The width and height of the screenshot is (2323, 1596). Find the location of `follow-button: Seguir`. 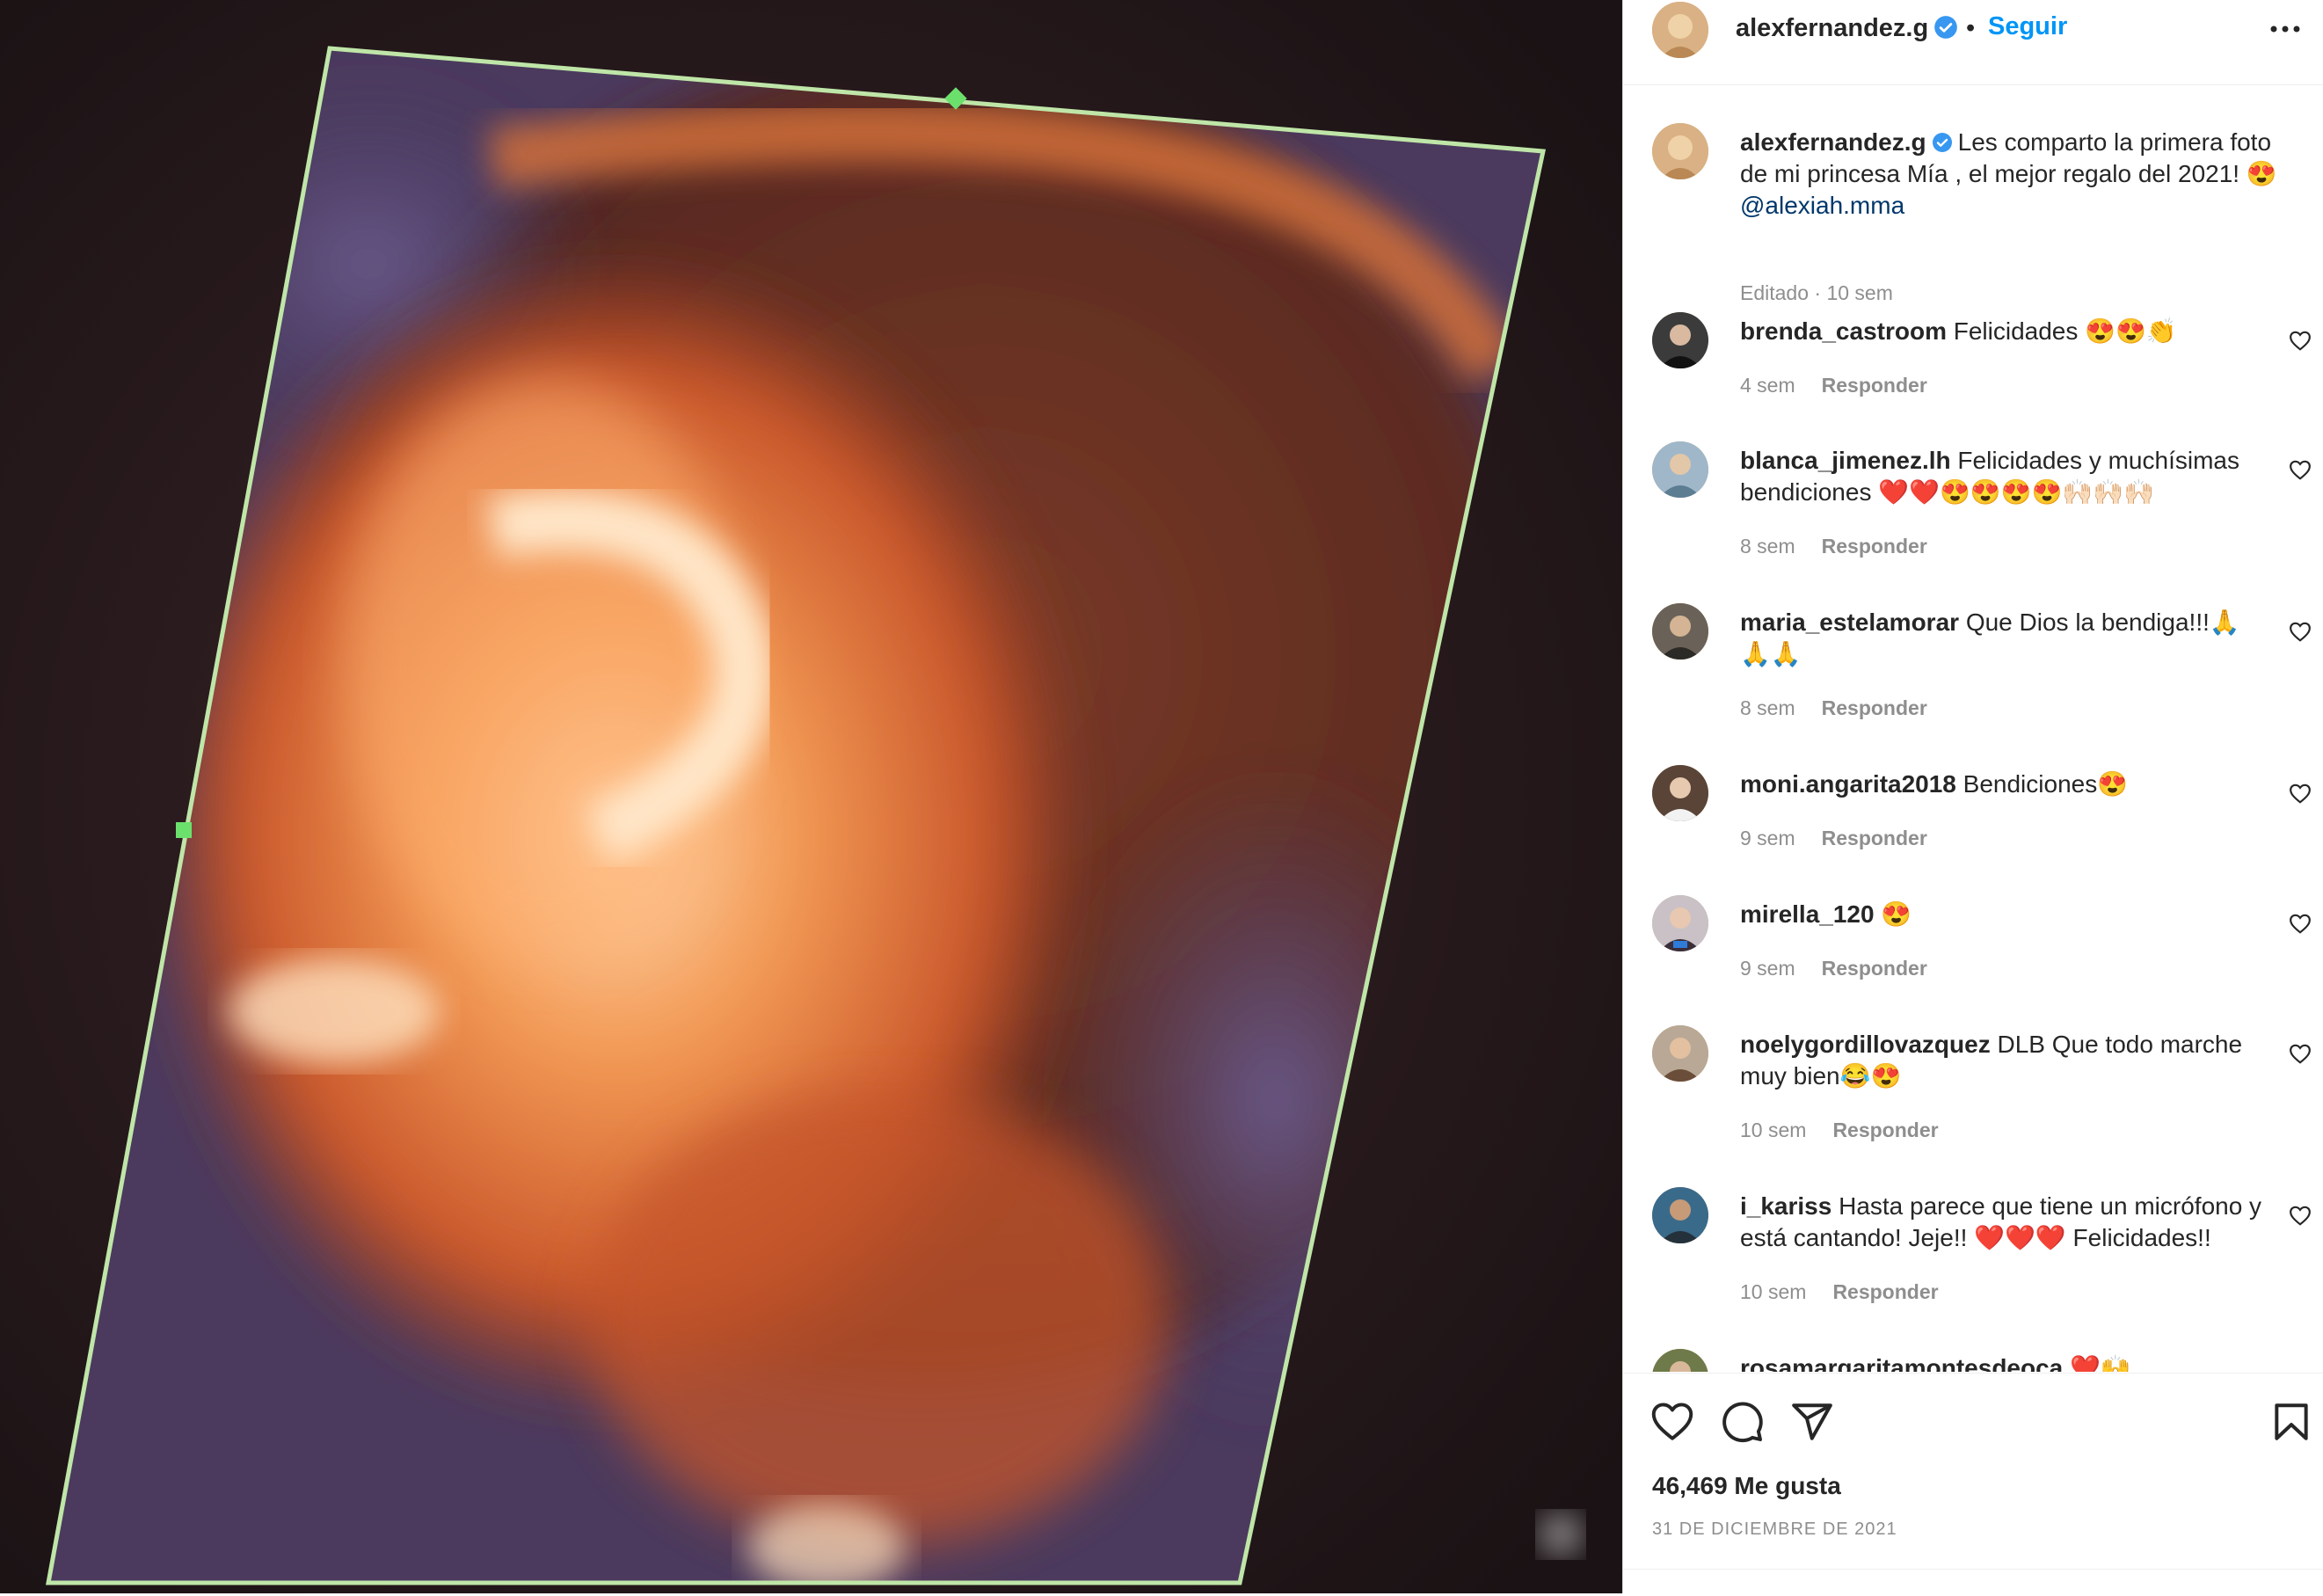

follow-button: Seguir is located at coordinates (2027, 27).